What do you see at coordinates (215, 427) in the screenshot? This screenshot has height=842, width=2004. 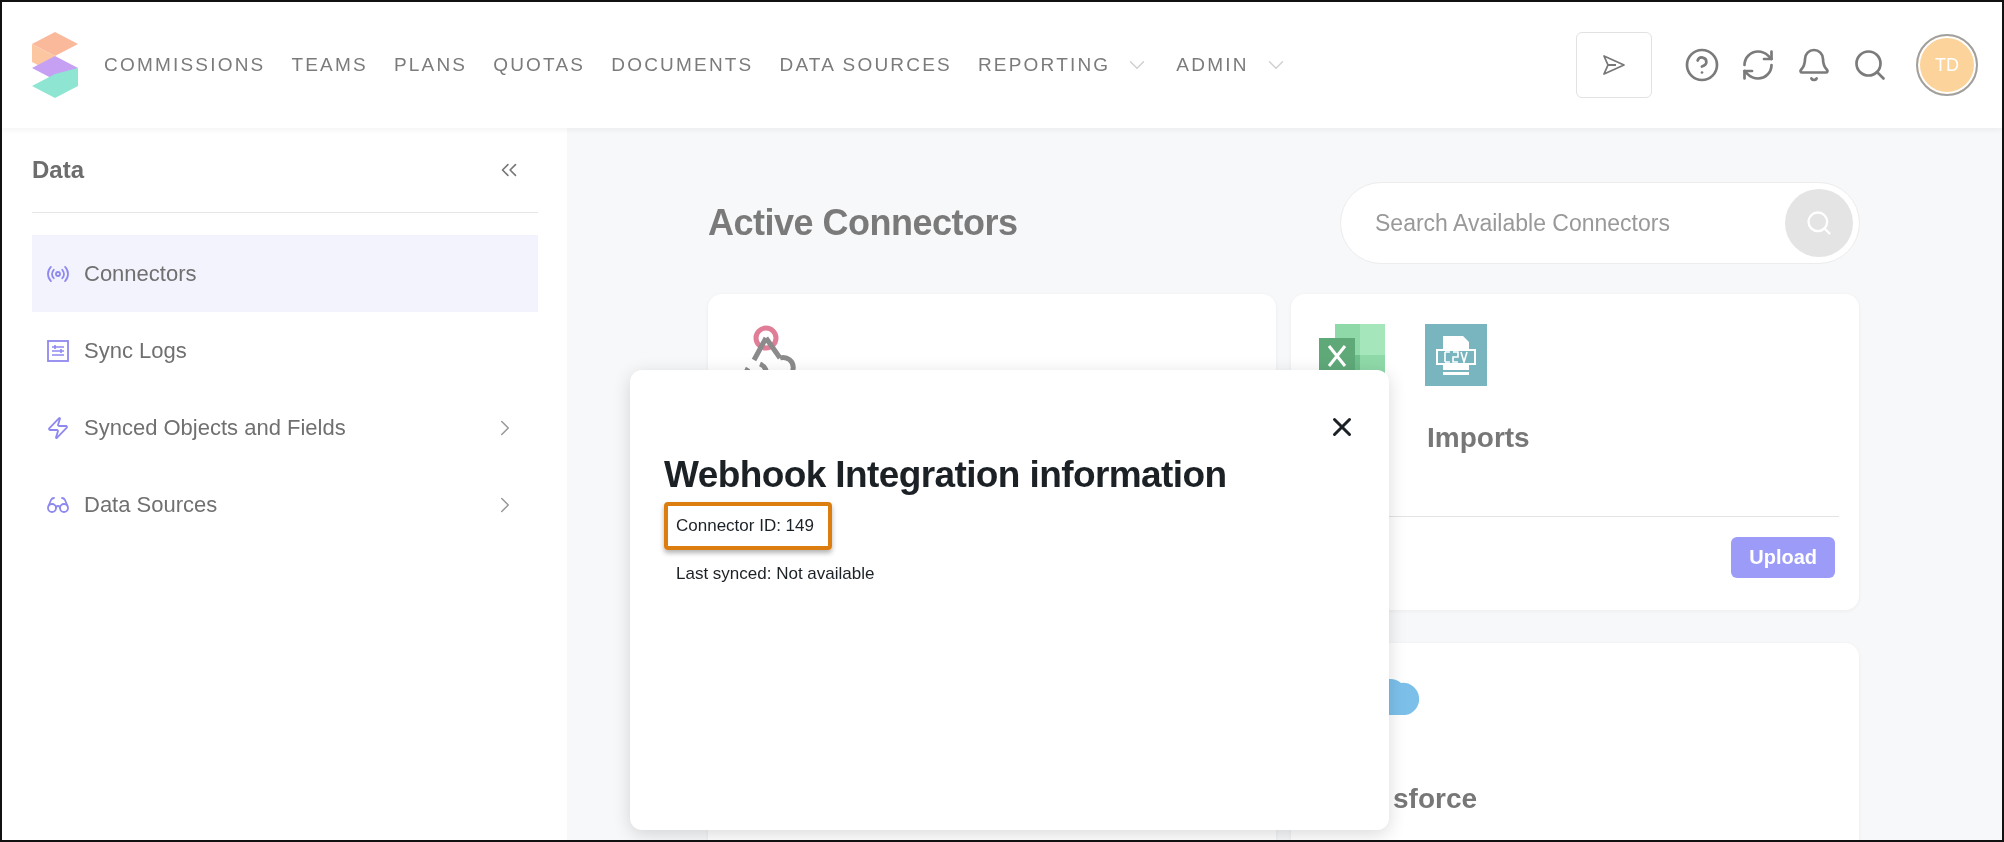 I see `sidebar-label: Synced Objects and Fields` at bounding box center [215, 427].